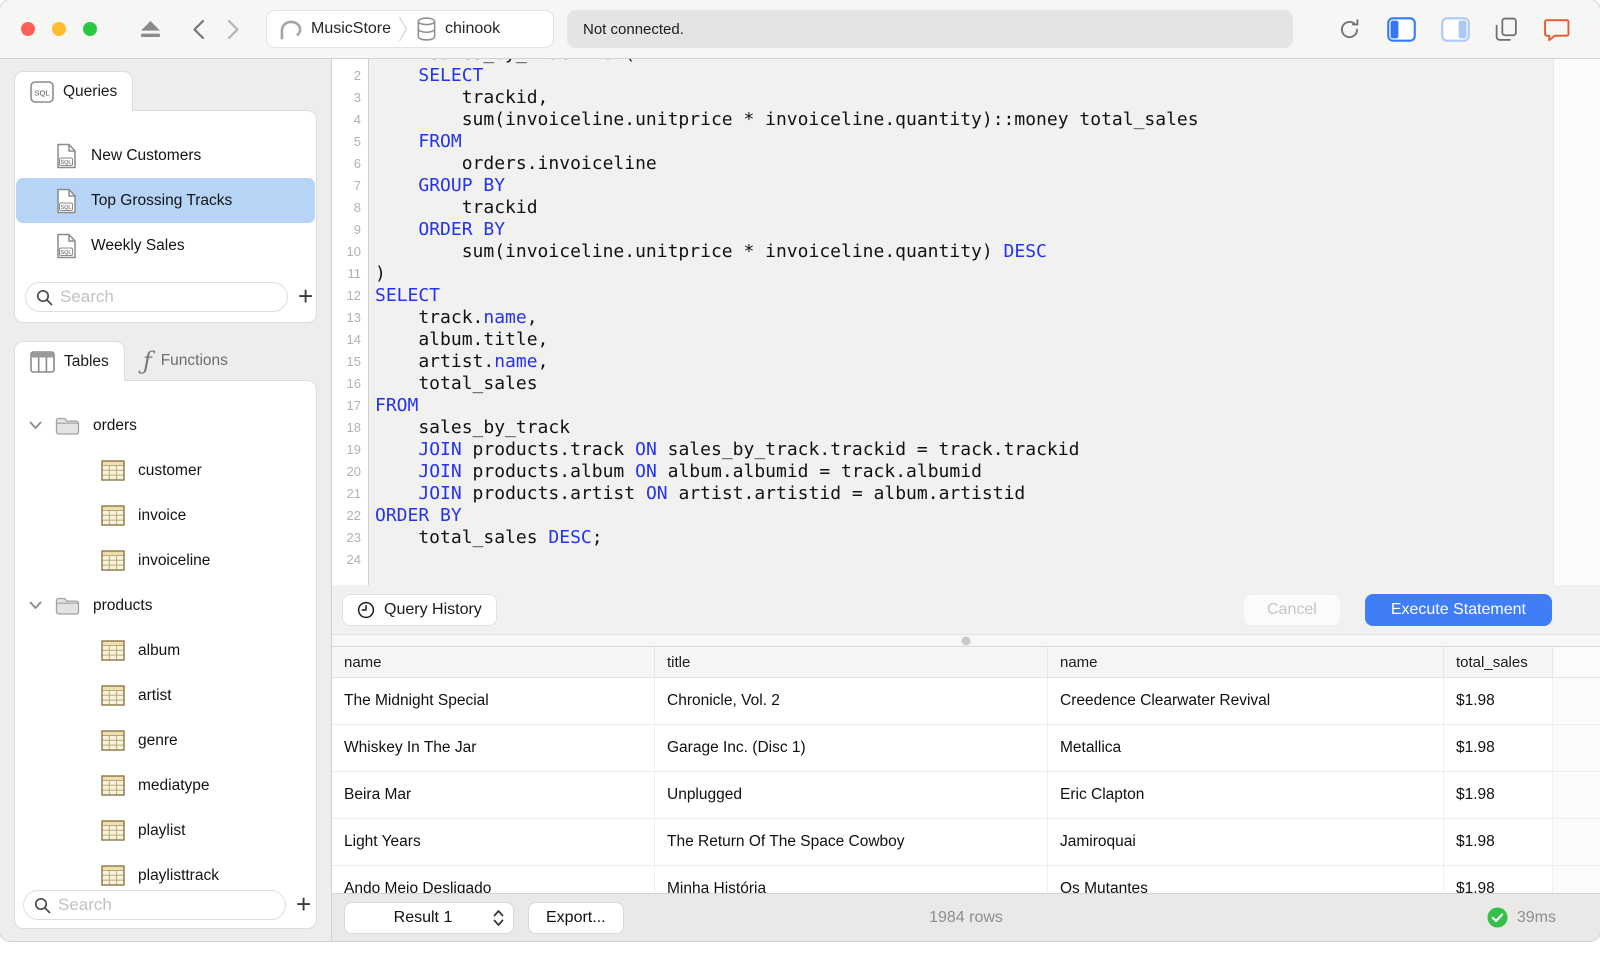 The height and width of the screenshot is (960, 1600). Describe the element at coordinates (1458, 609) in the screenshot. I see `execute-statement-button: Execute Statement` at that location.